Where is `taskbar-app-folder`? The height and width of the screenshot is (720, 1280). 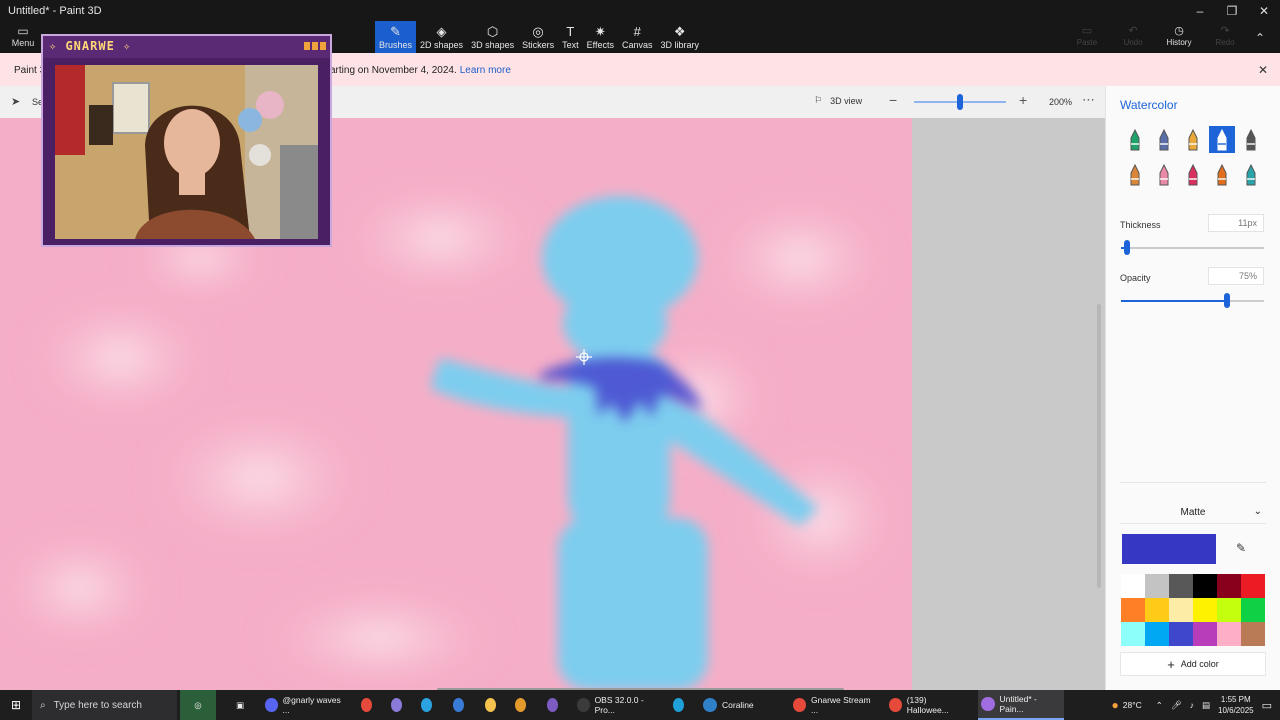
taskbar-app-folder is located at coordinates (493, 705).